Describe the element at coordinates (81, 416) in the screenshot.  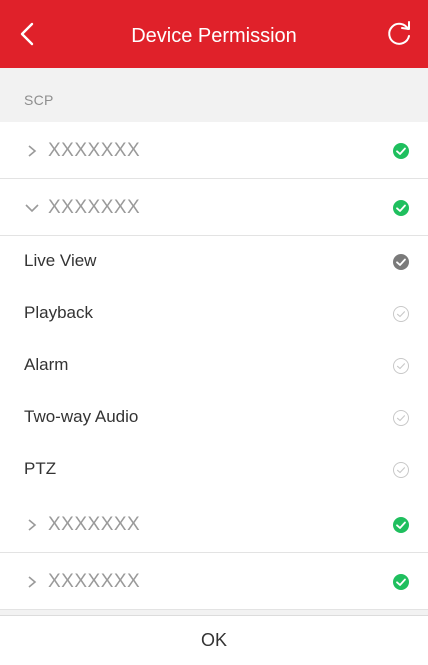
I see `permission-label: Two-way Audio` at that location.